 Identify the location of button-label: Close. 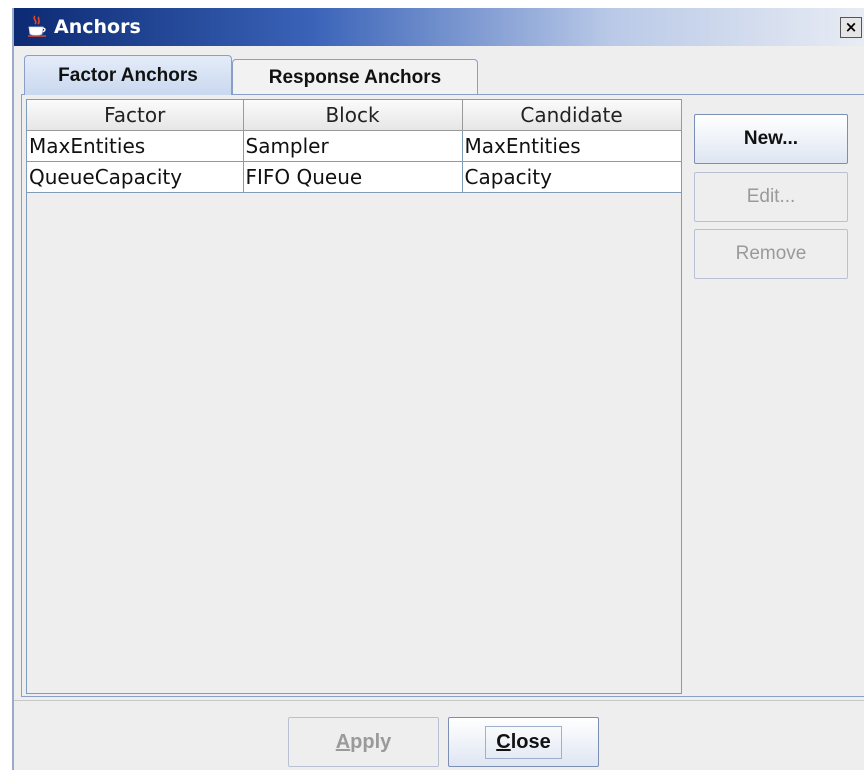
(523, 742).